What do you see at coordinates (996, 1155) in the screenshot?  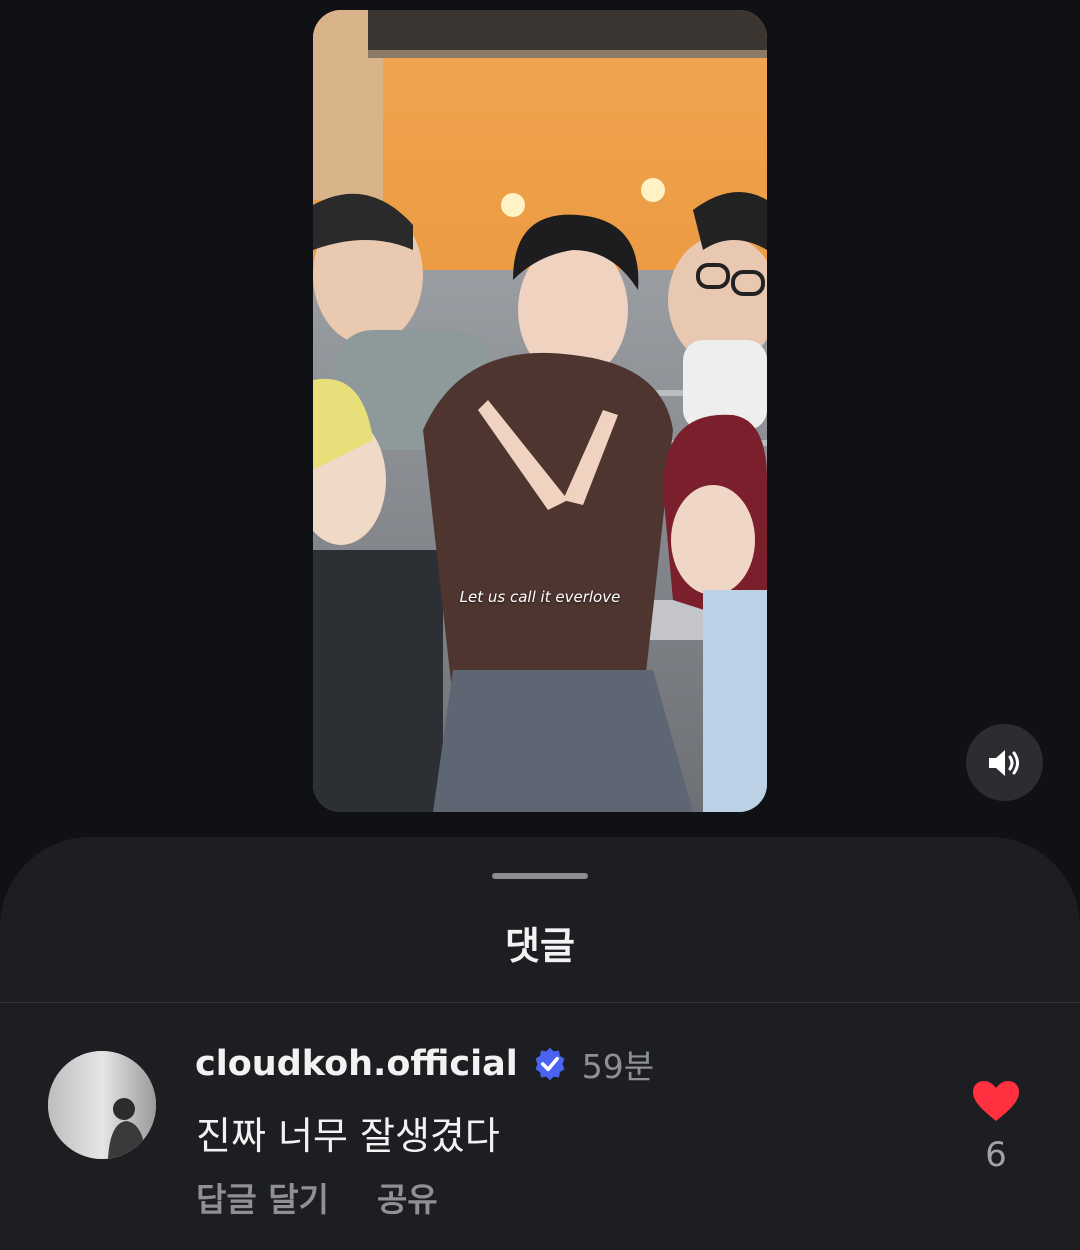 I see `like-count: 6` at bounding box center [996, 1155].